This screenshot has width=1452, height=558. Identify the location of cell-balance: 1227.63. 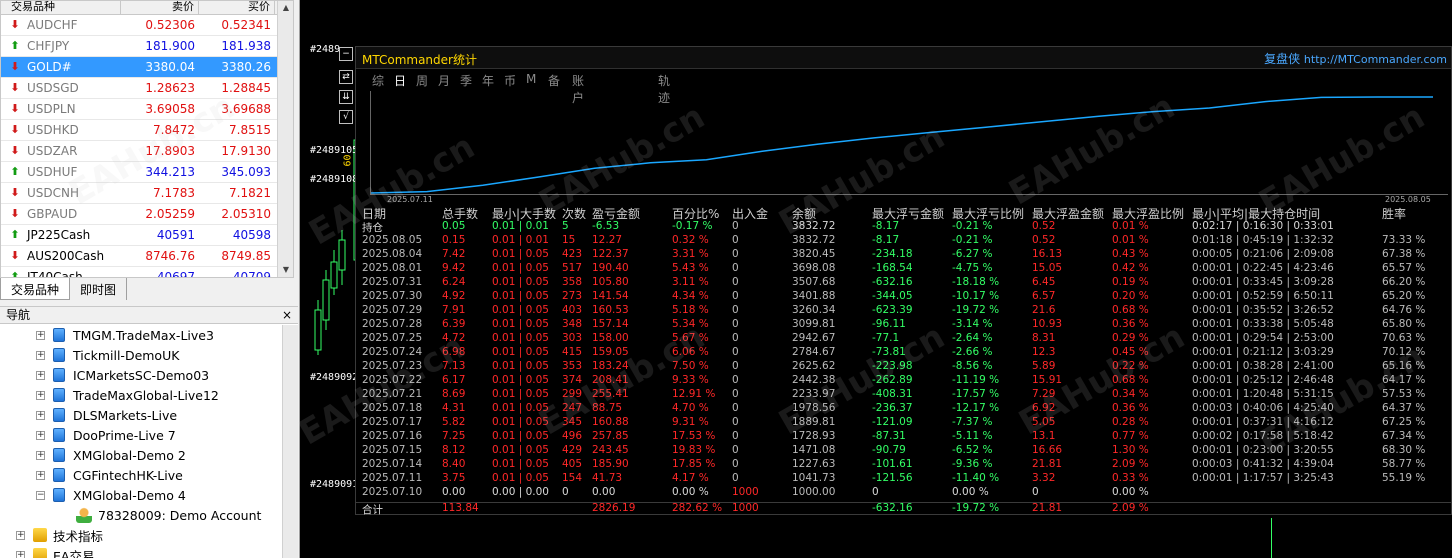
(814, 464).